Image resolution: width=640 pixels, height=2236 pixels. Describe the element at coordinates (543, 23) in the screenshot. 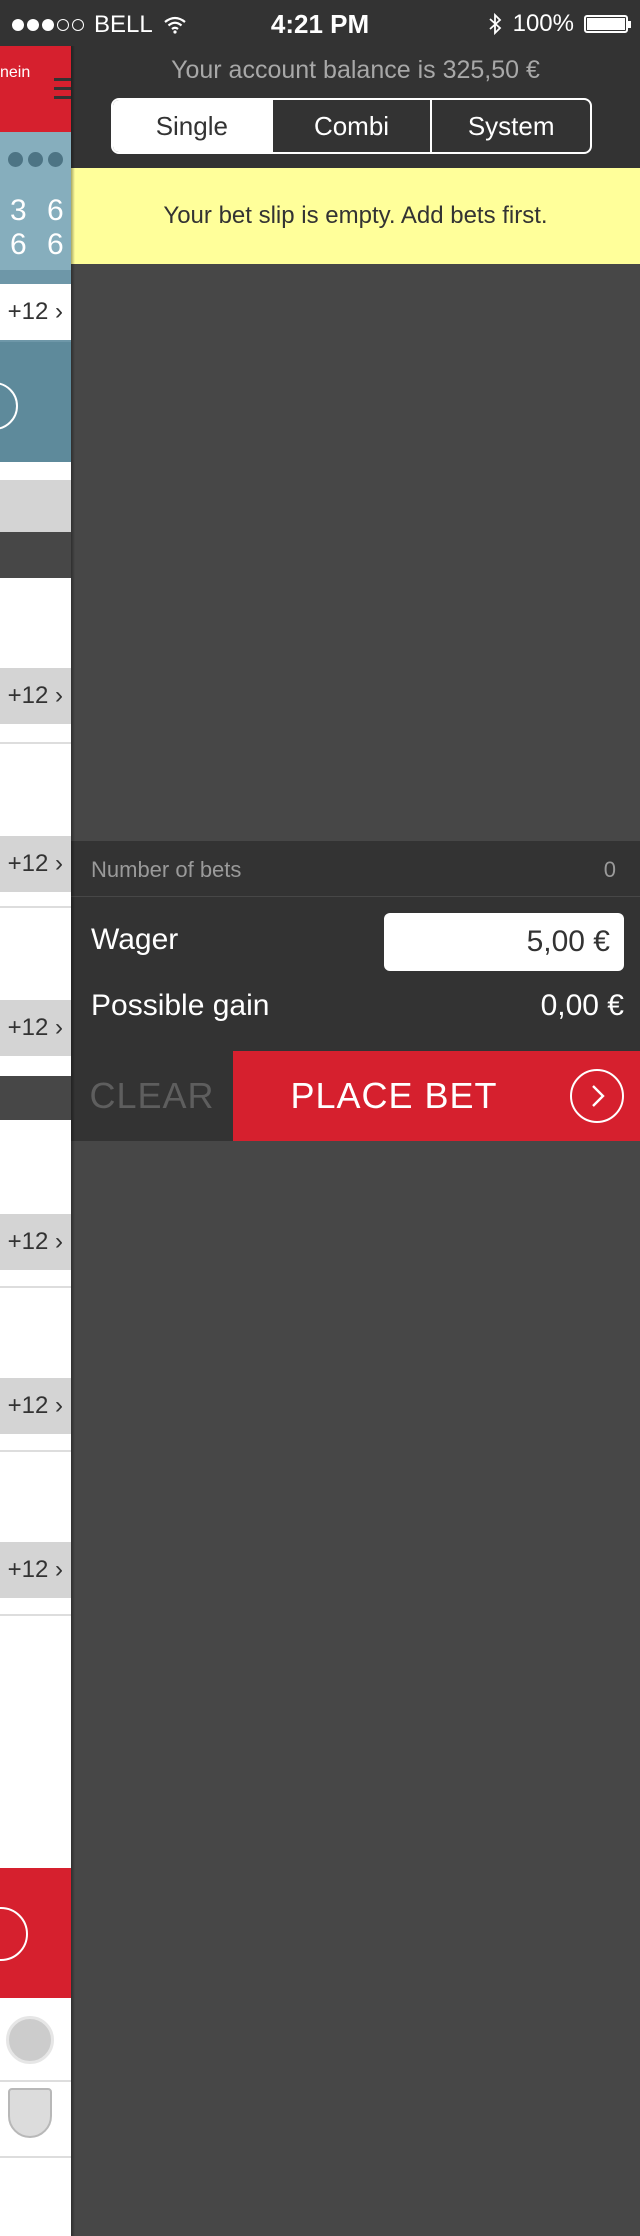

I see `battery-percentage: 100%` at that location.